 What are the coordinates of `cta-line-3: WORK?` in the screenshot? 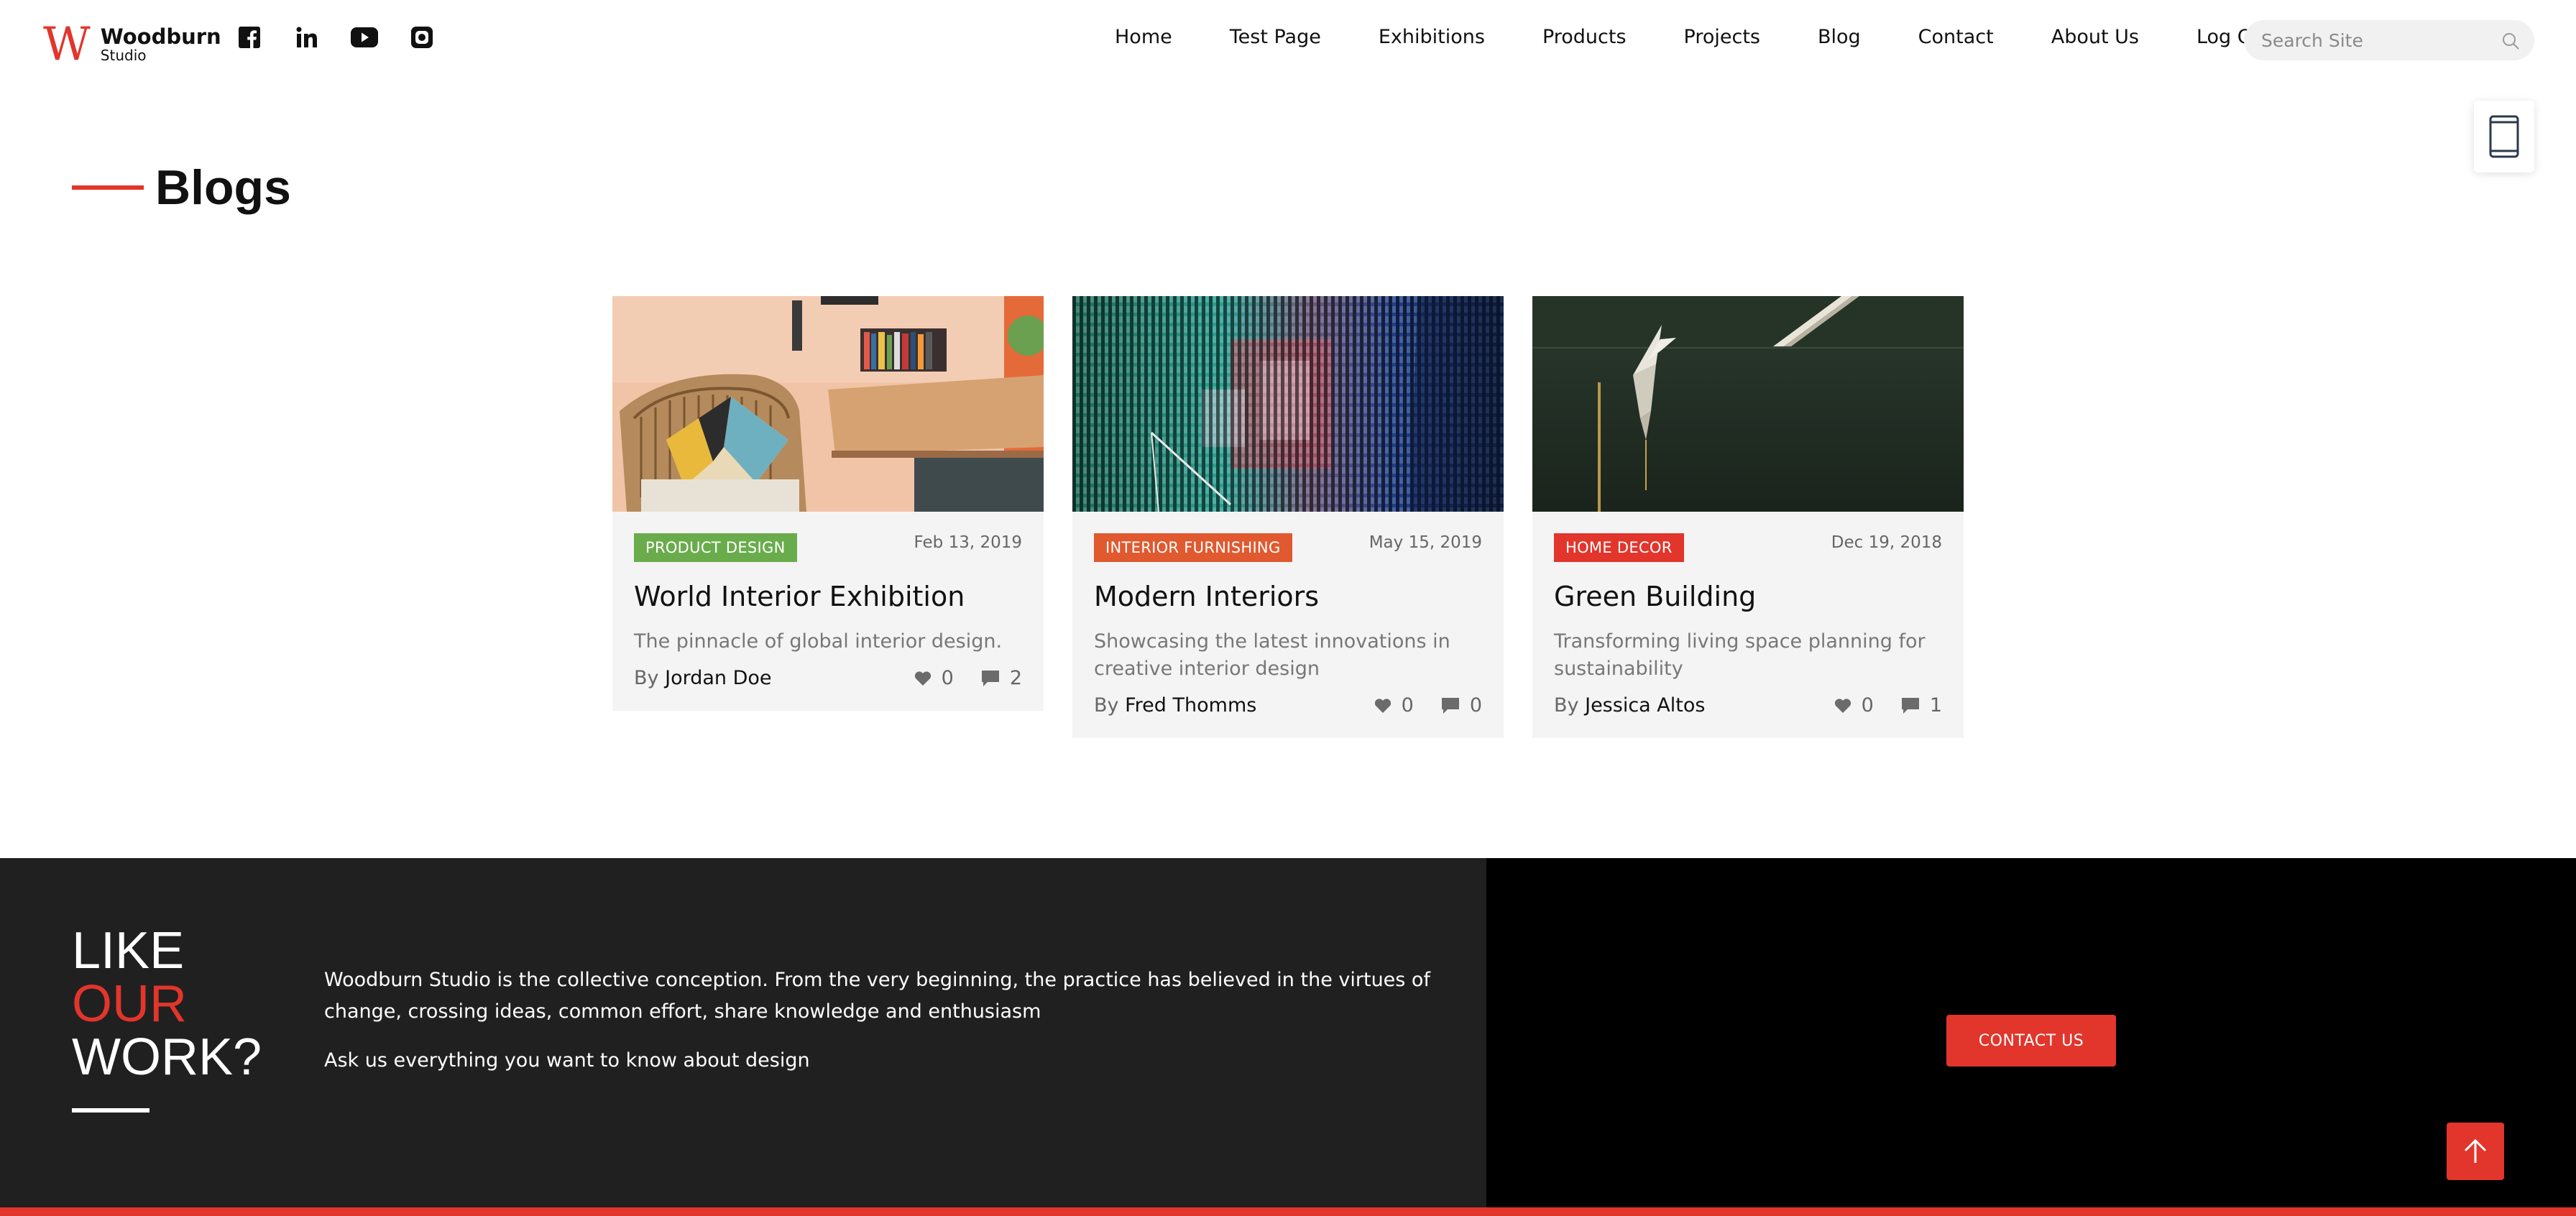 It's located at (167, 1057).